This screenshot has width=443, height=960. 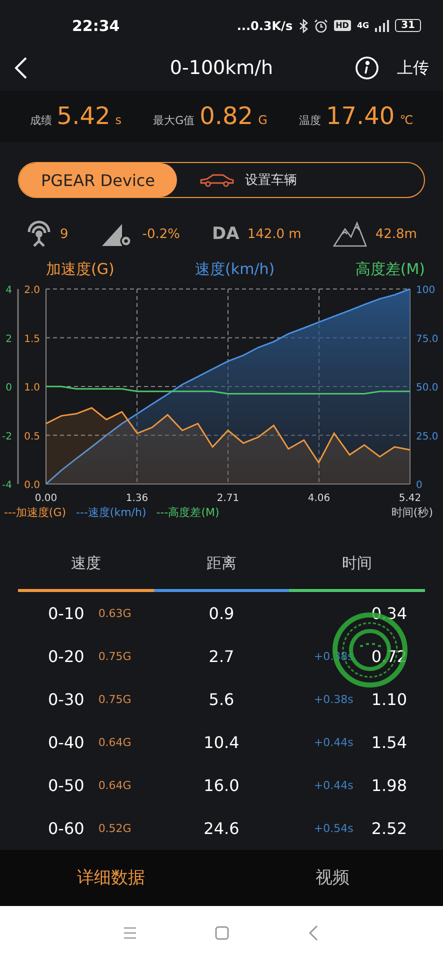 I want to click on summary-unit: G, so click(x=263, y=120).